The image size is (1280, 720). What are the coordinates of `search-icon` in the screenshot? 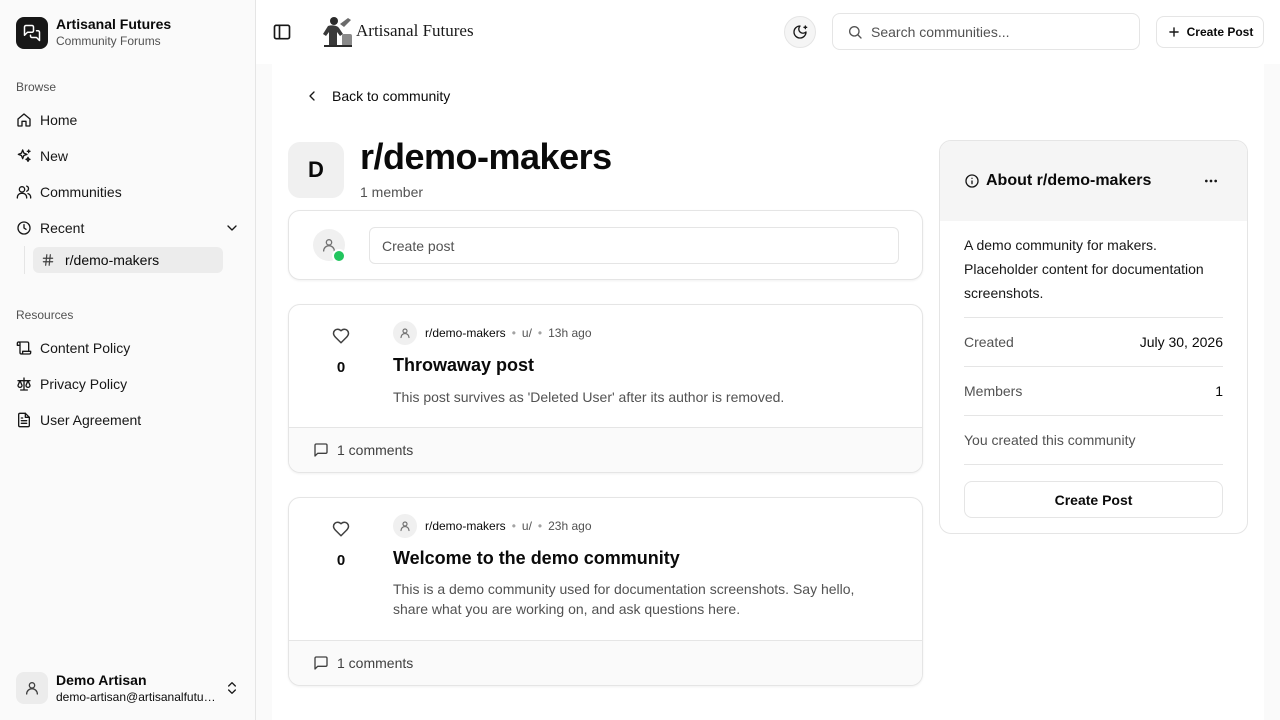 It's located at (855, 32).